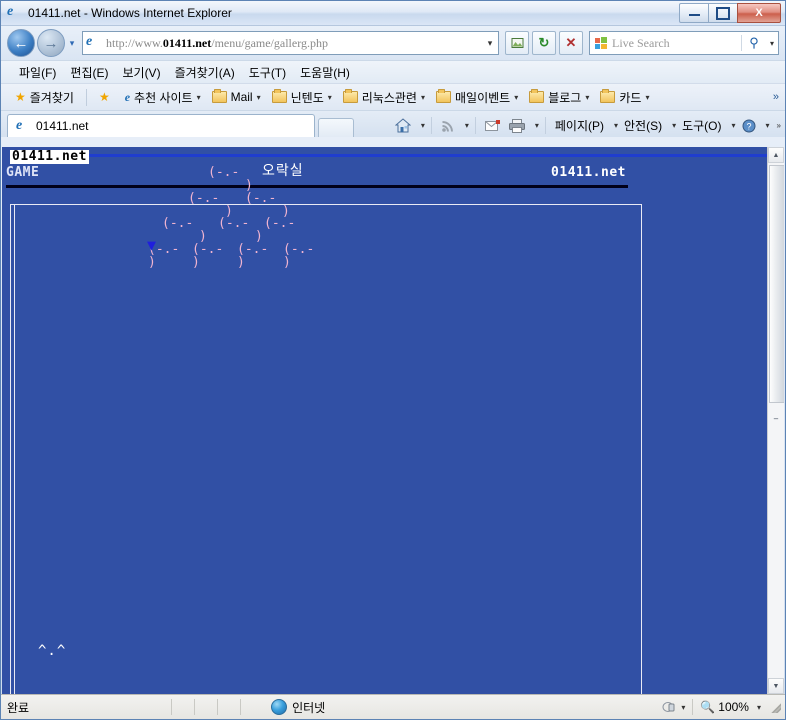  I want to click on favorites-overflow-icon: », so click(776, 97).